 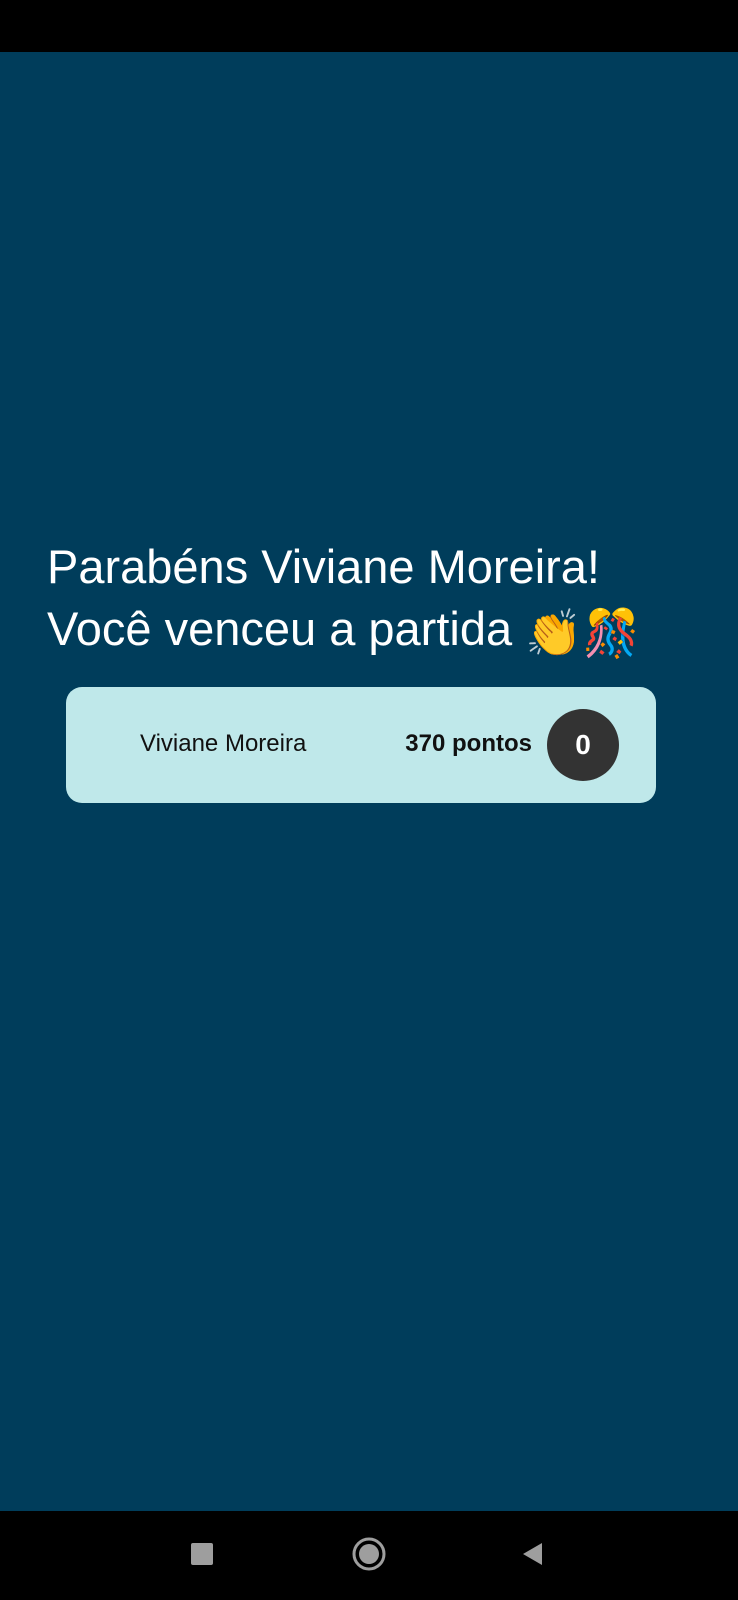 I want to click on triangle-back-icon, so click(x=532, y=1554).